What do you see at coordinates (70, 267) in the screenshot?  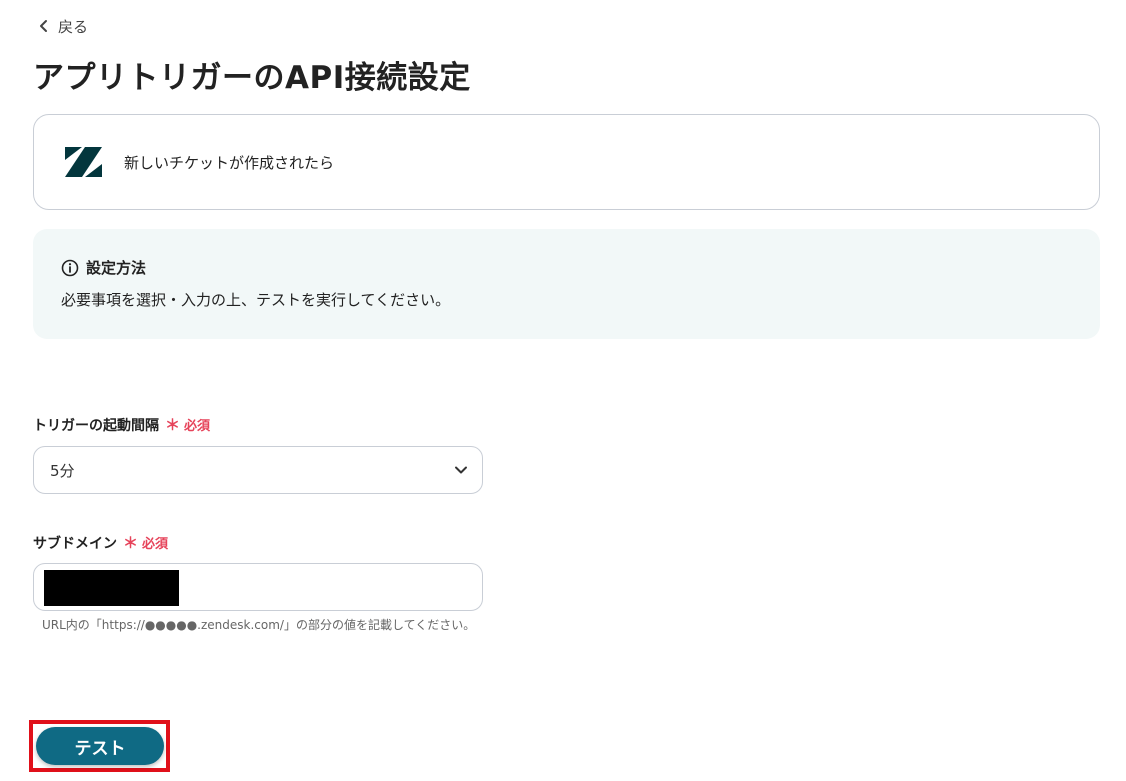 I see `info-circle-icon` at bounding box center [70, 267].